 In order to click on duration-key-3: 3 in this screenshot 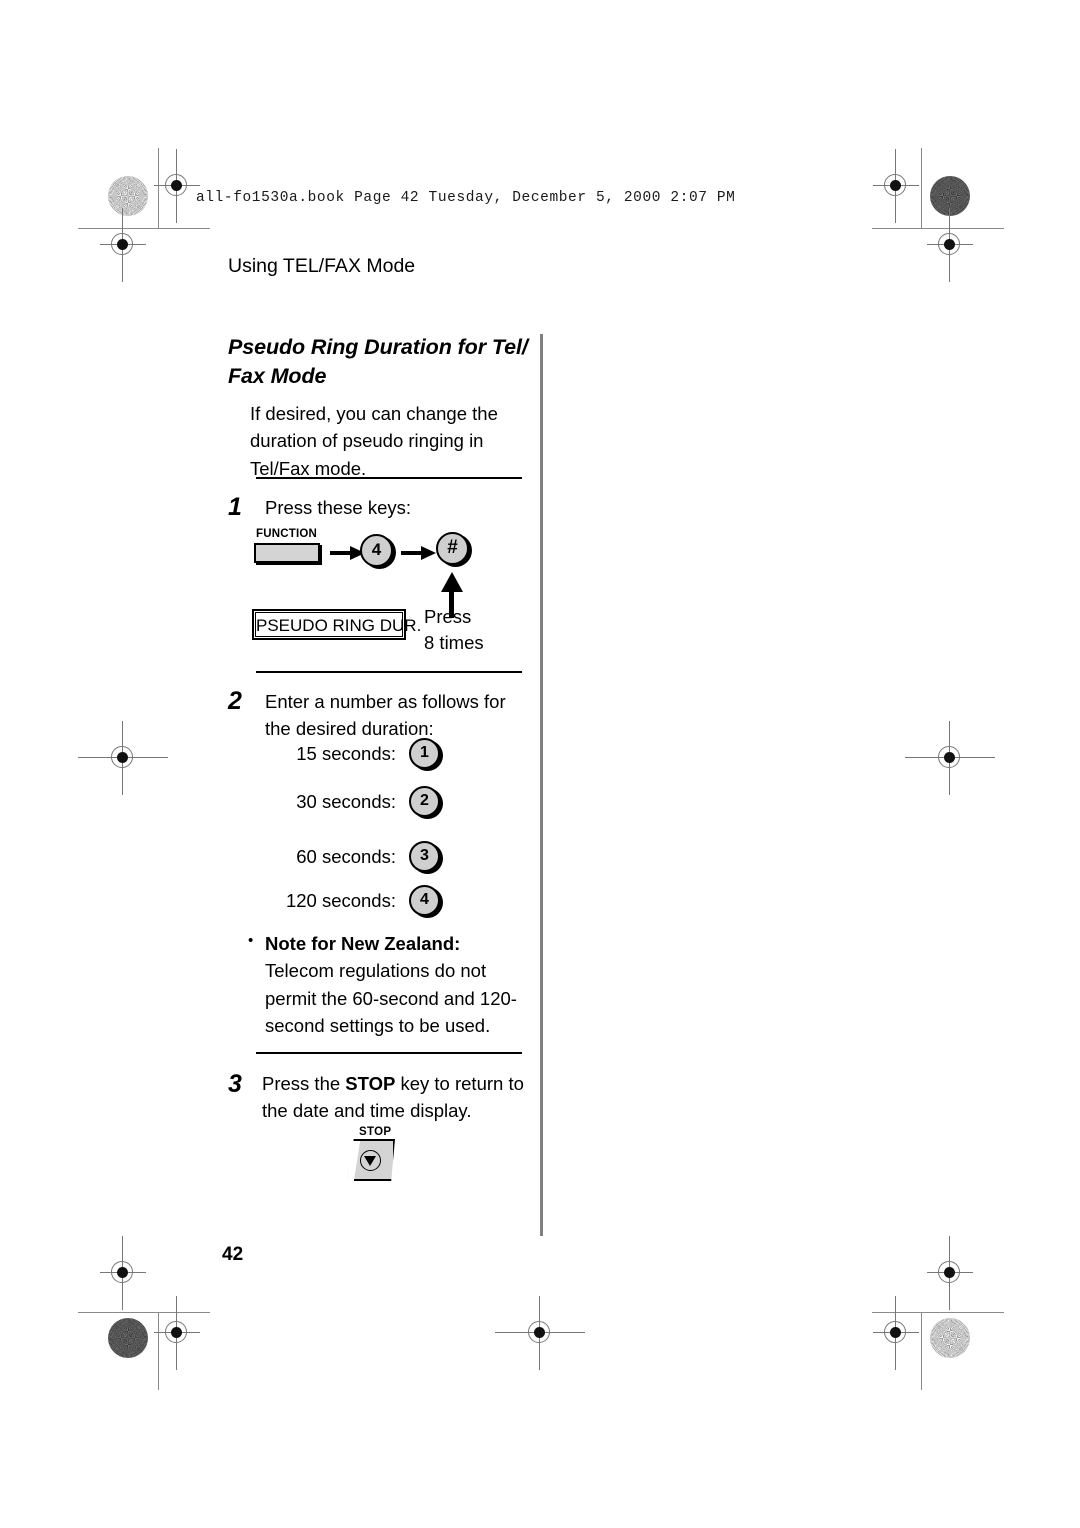, I will do `click(424, 856)`.